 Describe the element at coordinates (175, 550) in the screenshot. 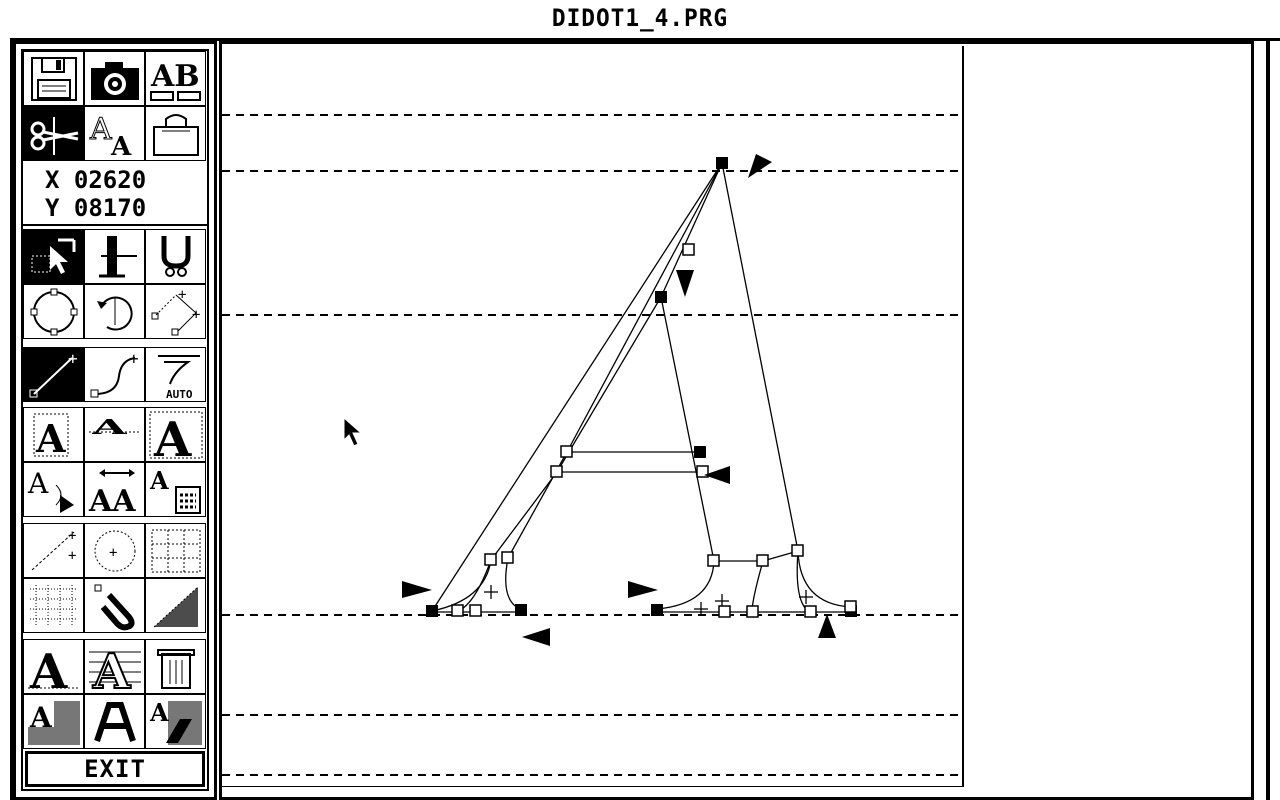

I see `ruler-grid-icon` at that location.